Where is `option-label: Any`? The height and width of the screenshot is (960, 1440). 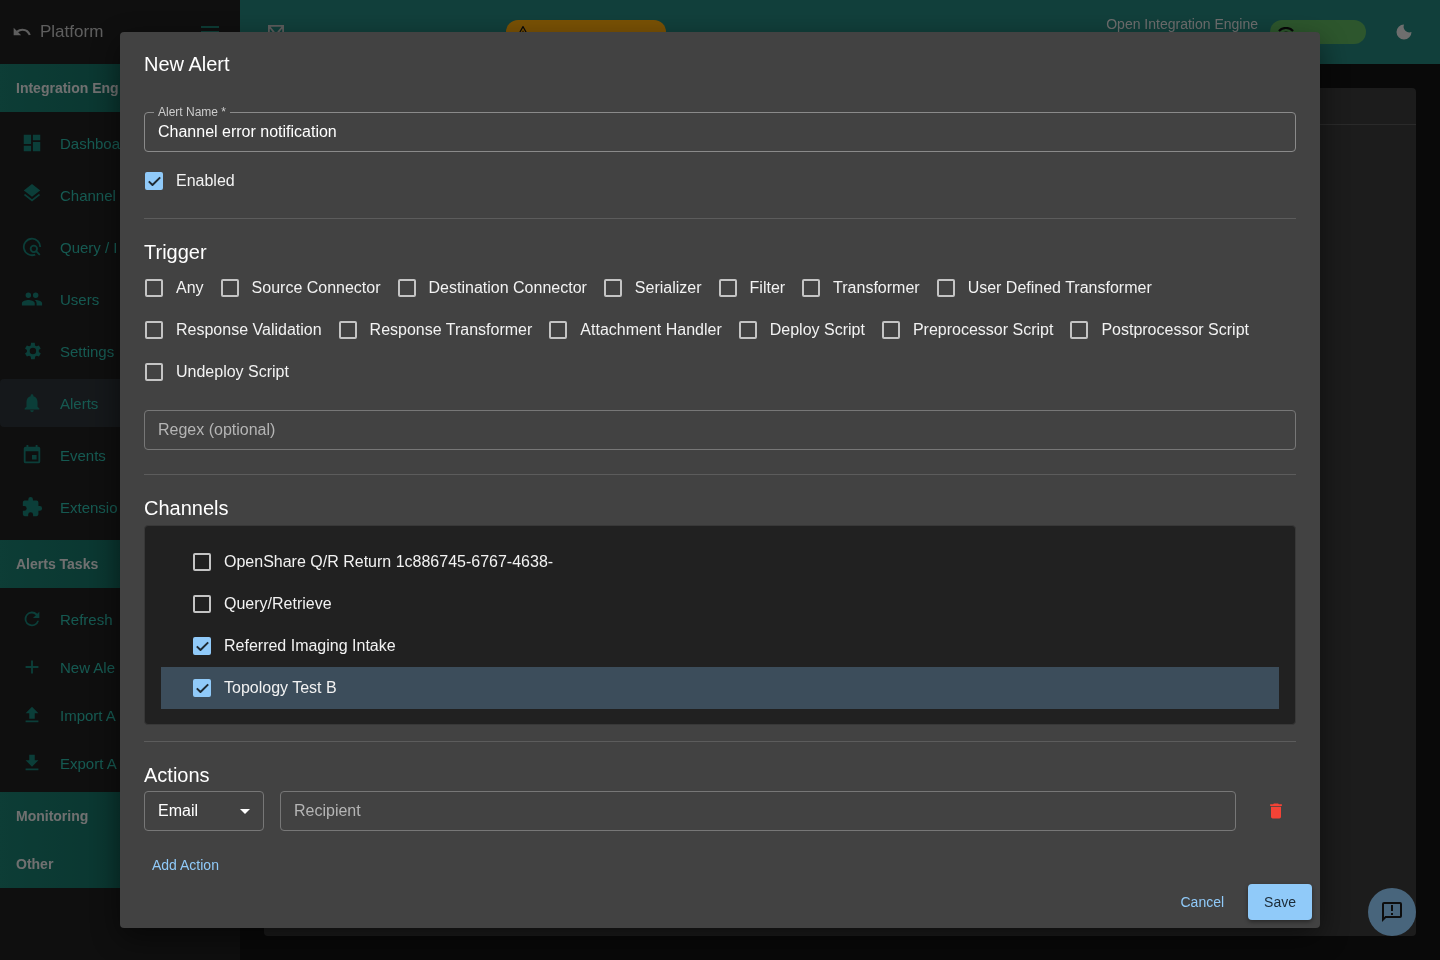 option-label: Any is located at coordinates (190, 288).